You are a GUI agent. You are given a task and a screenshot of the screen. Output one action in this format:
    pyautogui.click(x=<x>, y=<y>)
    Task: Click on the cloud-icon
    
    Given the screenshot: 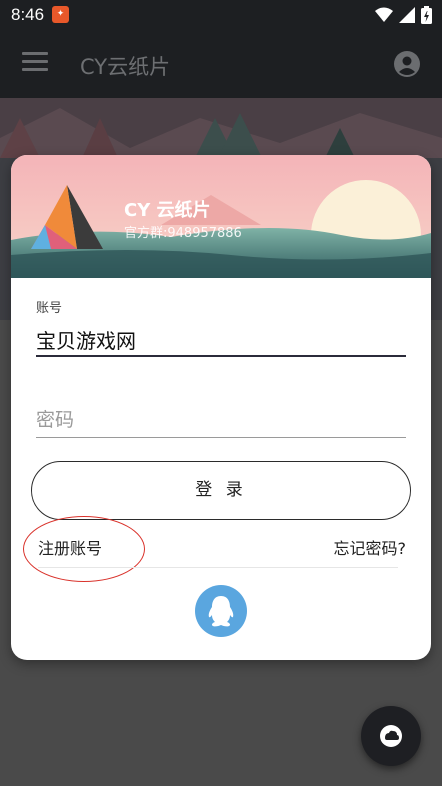 What is the action you would take?
    pyautogui.click(x=391, y=736)
    